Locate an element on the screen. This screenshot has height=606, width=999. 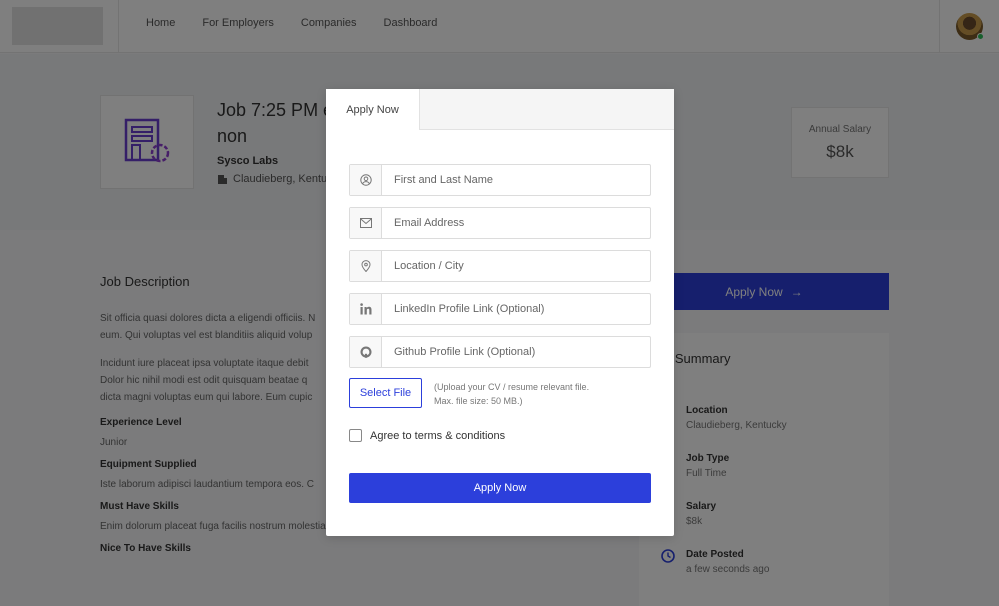
user-icon is located at coordinates (366, 180).